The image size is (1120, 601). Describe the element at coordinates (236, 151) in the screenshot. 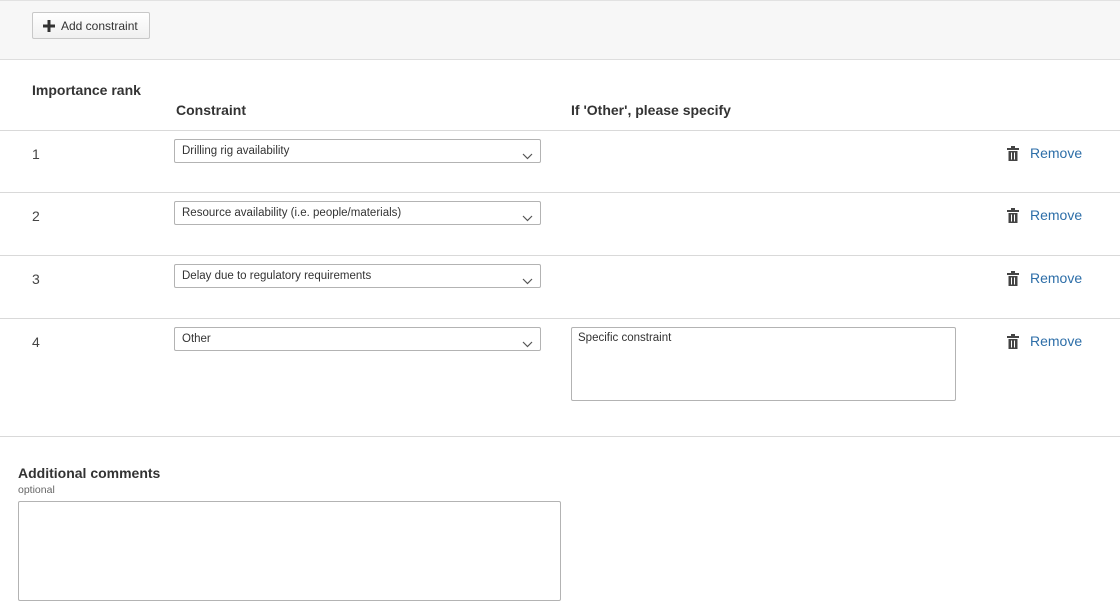

I see `constraint-select-value: Drilling rig availability` at that location.